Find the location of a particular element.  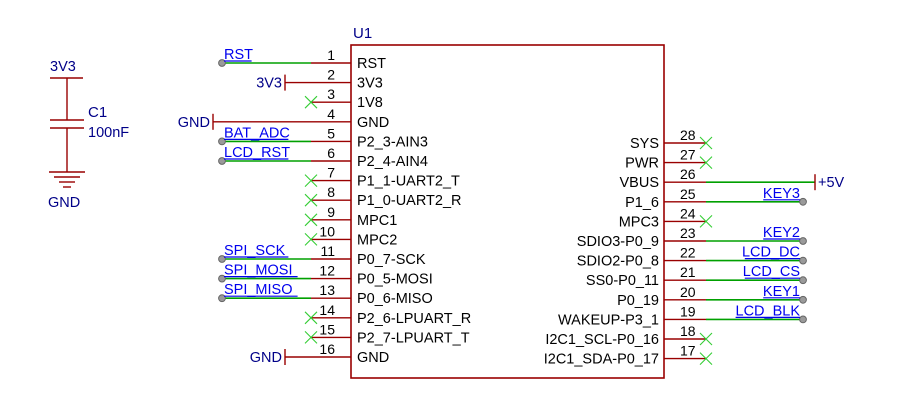

power-label: +5V is located at coordinates (831, 183).